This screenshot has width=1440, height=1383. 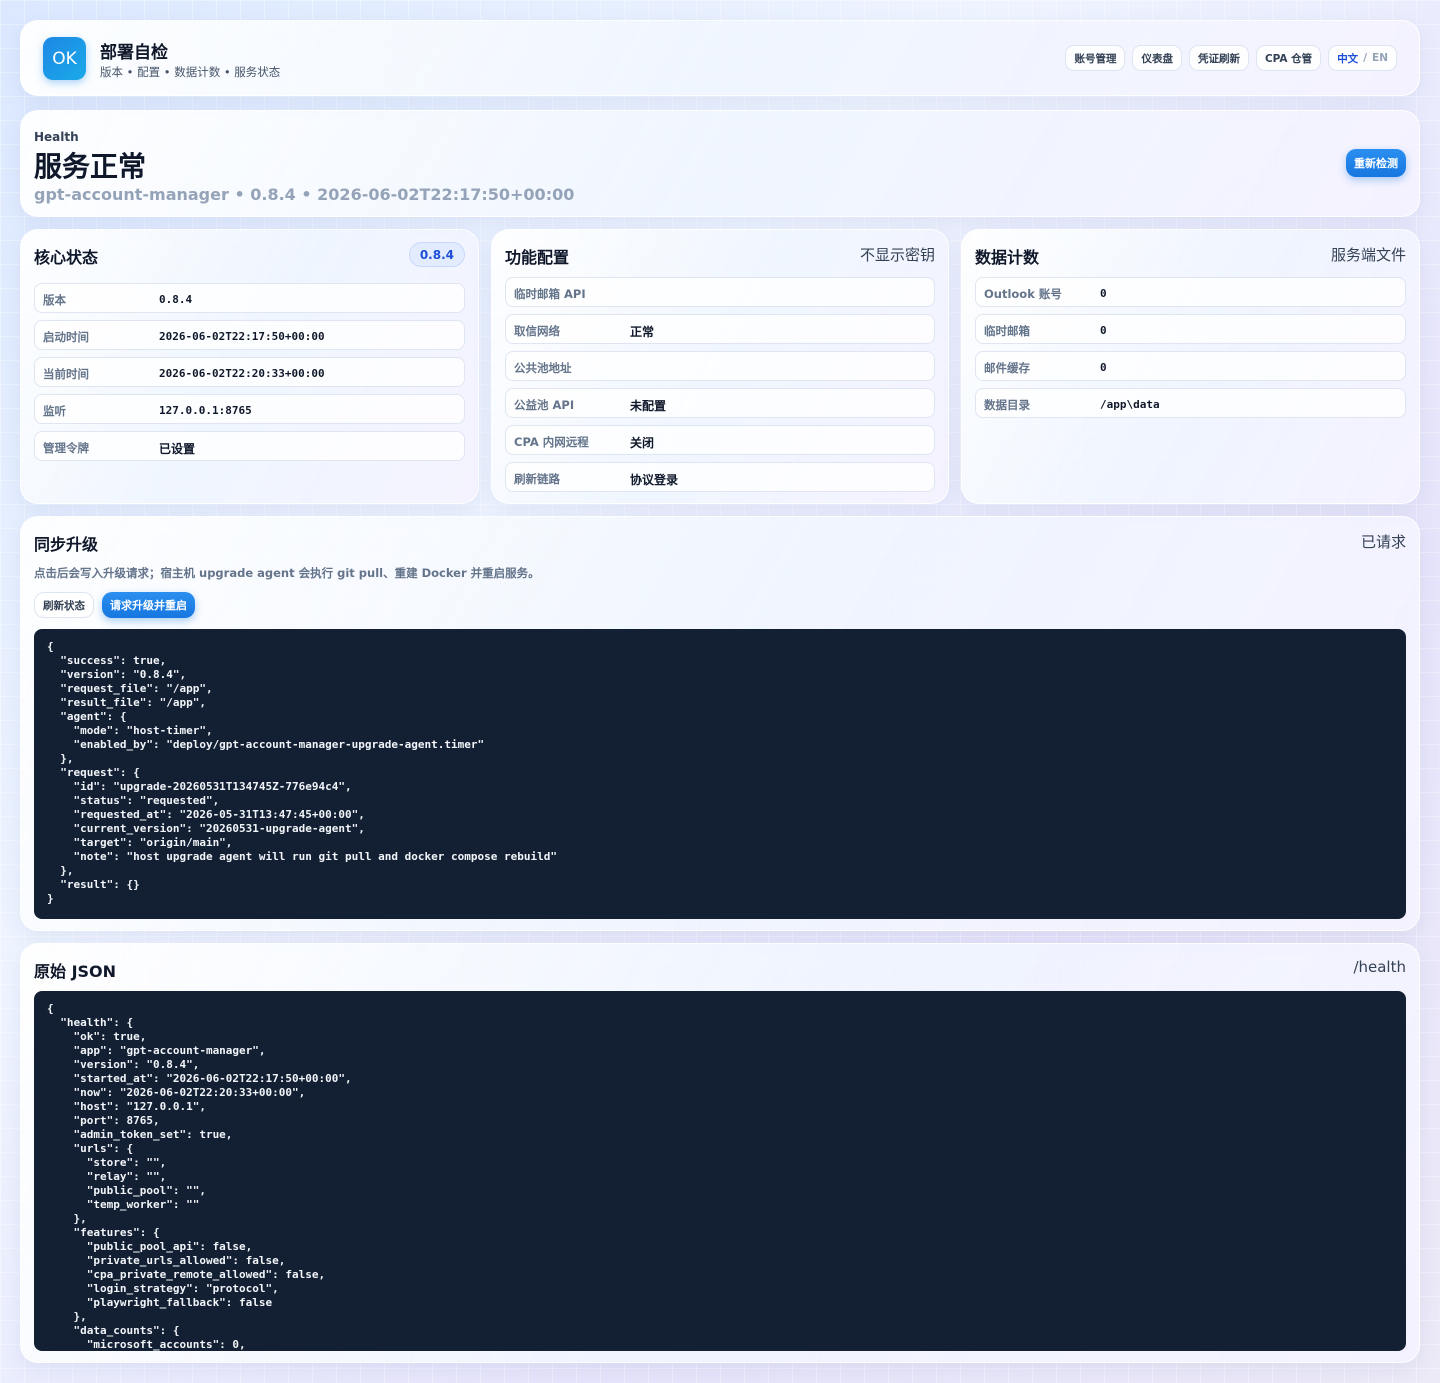 I want to click on kv-value: 未配置, so click(x=648, y=406).